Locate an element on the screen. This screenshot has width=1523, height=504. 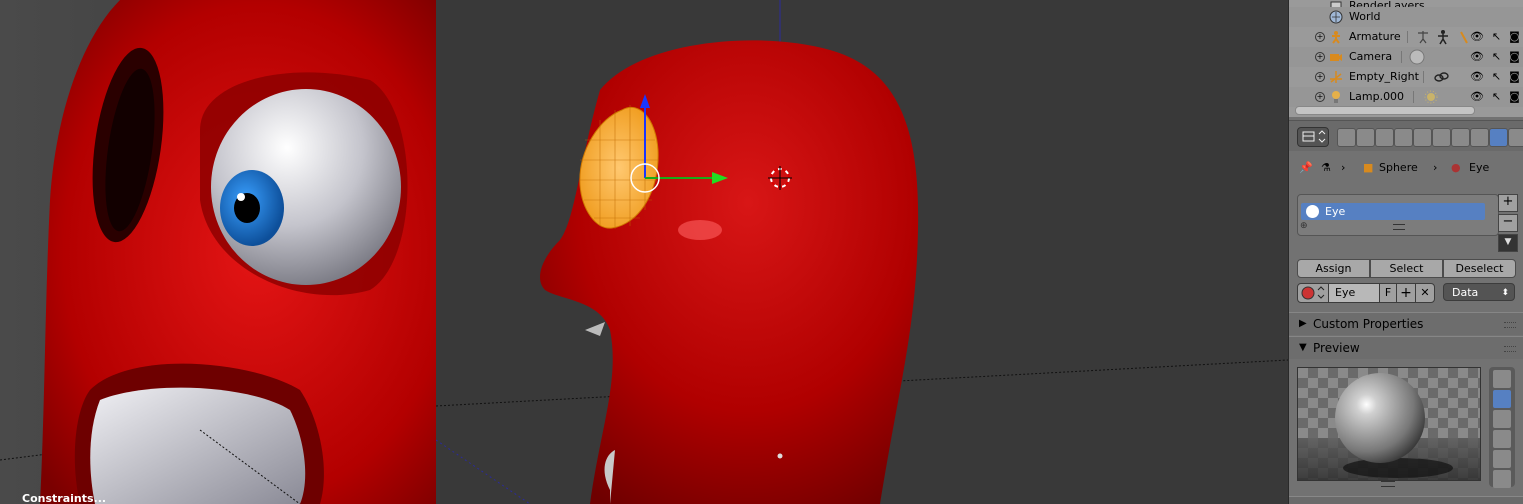
link-type-dropdown: Data ⬍ is located at coordinates (1479, 292).